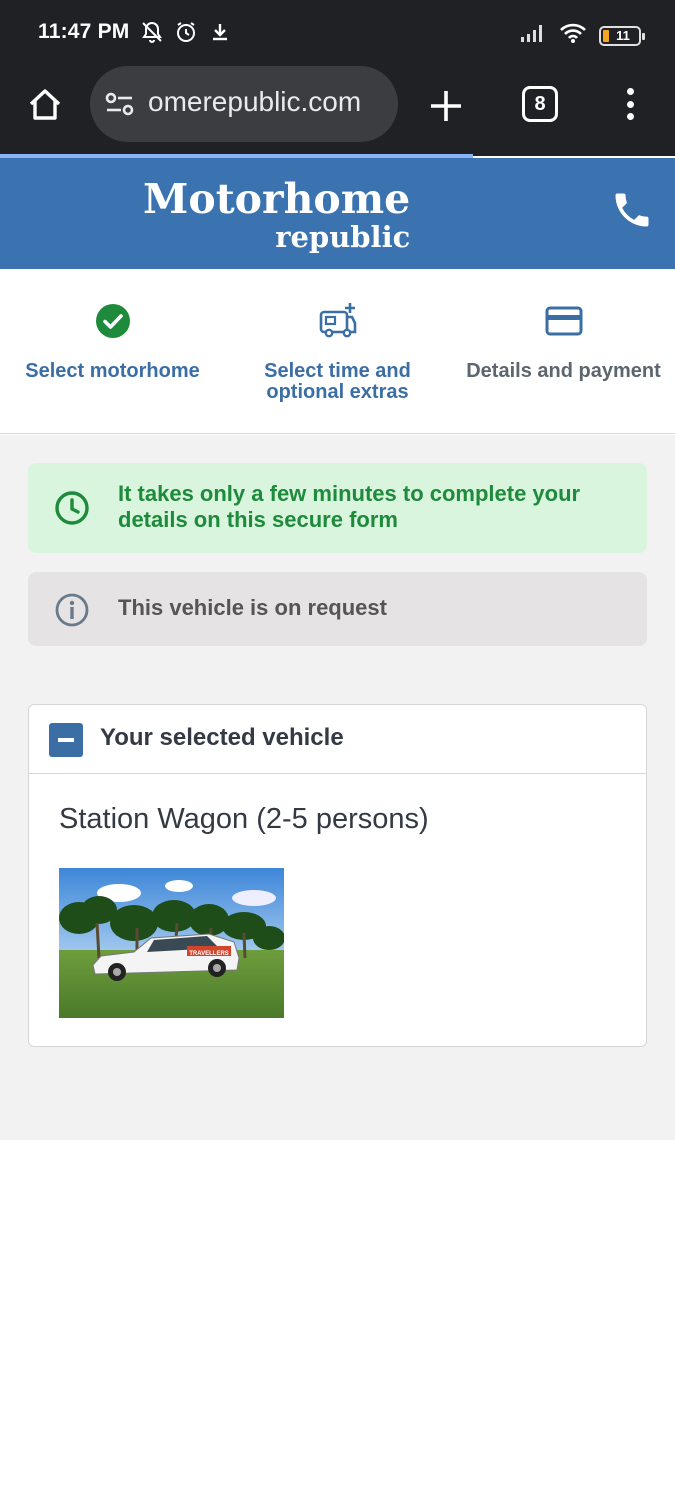 Image resolution: width=675 pixels, height=1500 pixels. Describe the element at coordinates (152, 34) in the screenshot. I see `notifications-off-icon` at that location.